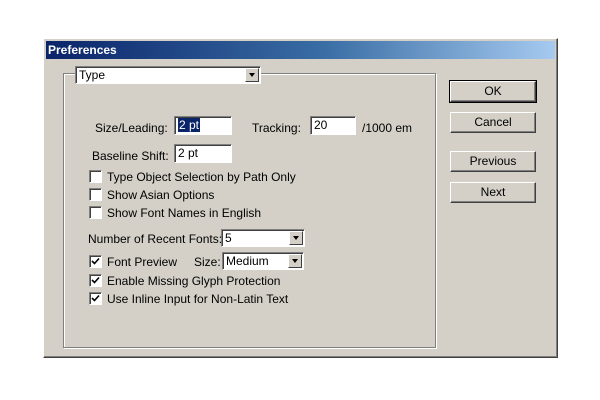  Describe the element at coordinates (142, 262) in the screenshot. I see `font-preview-label: Font Preview` at that location.